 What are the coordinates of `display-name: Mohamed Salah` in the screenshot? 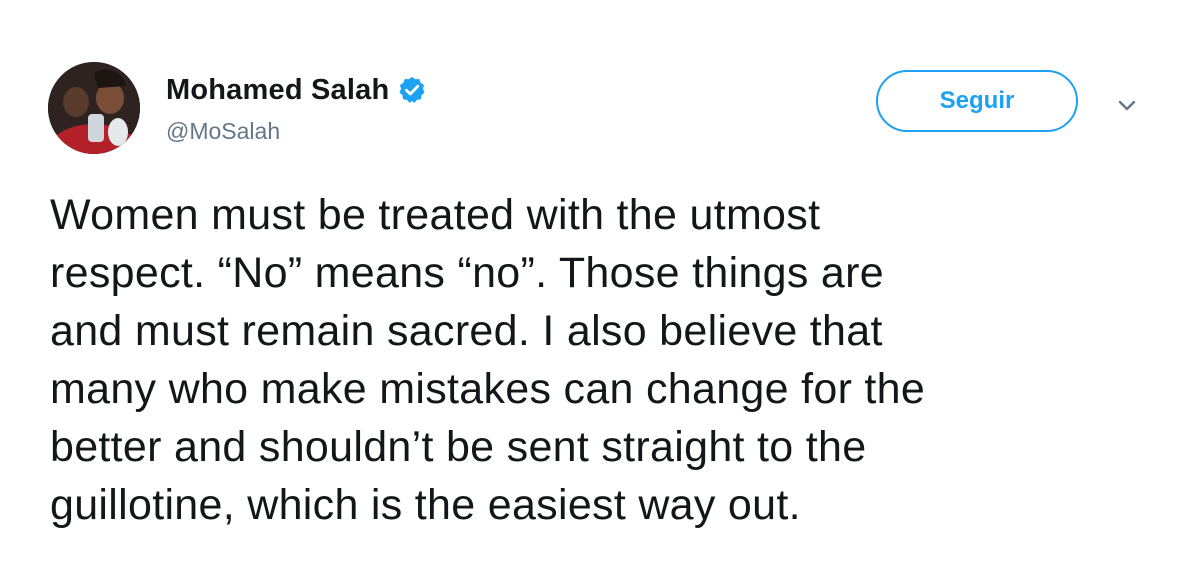 It's located at (277, 90).